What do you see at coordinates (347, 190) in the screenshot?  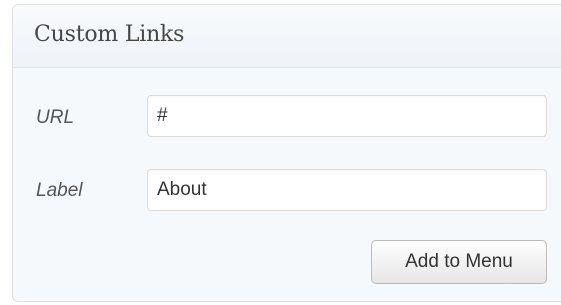 I see `label-input` at bounding box center [347, 190].